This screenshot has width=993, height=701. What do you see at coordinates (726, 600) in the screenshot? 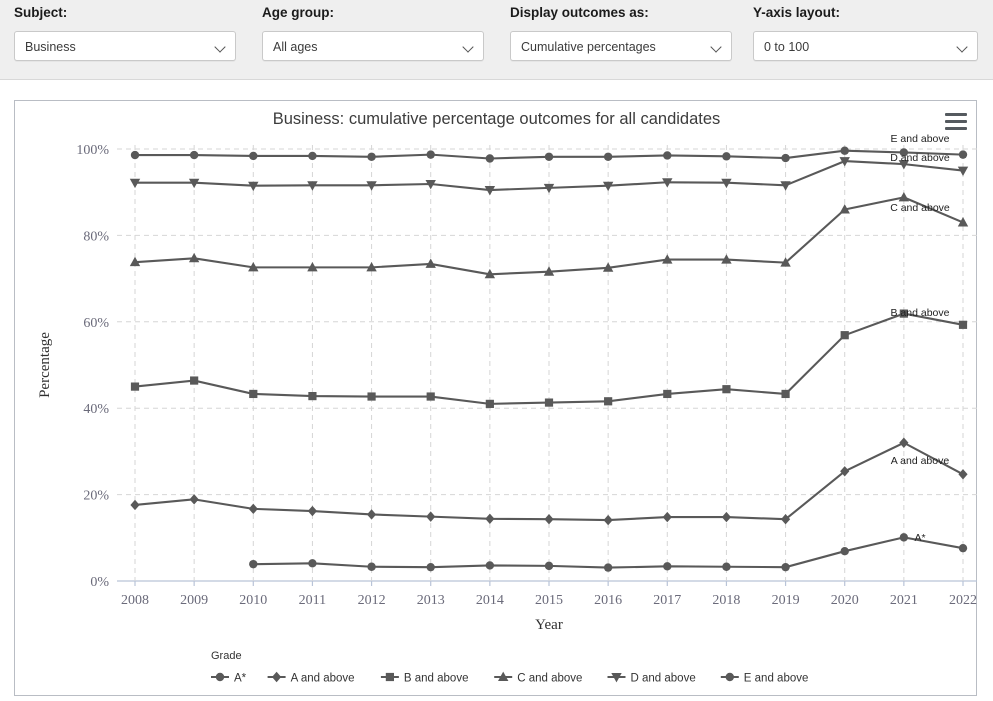
I see `x-tick-label: 2018` at bounding box center [726, 600].